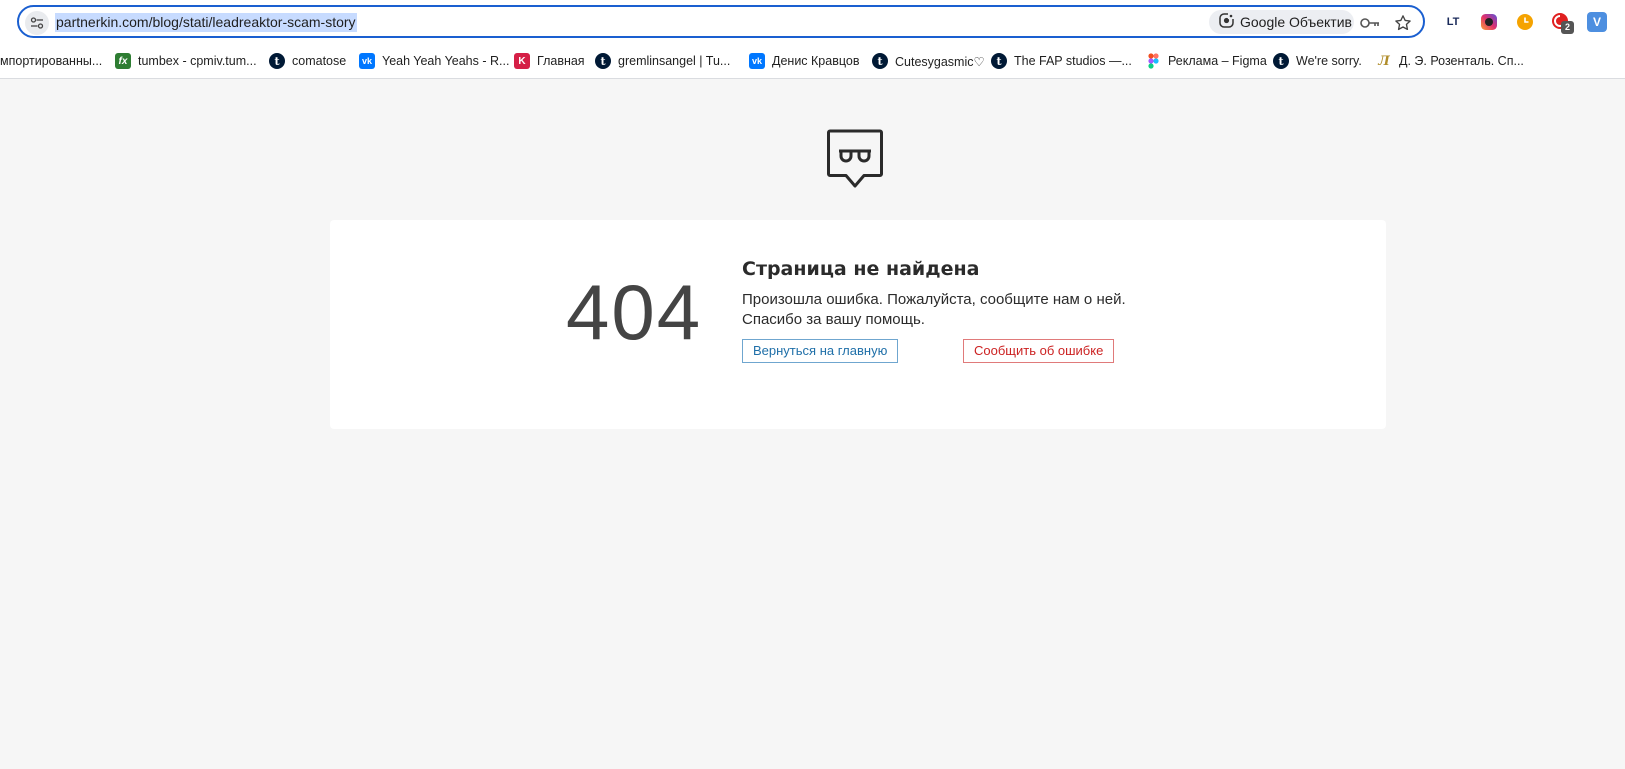 The image size is (1625, 769). Describe the element at coordinates (816, 61) in the screenshot. I see `bookmark-label: Денис Кравцов` at that location.